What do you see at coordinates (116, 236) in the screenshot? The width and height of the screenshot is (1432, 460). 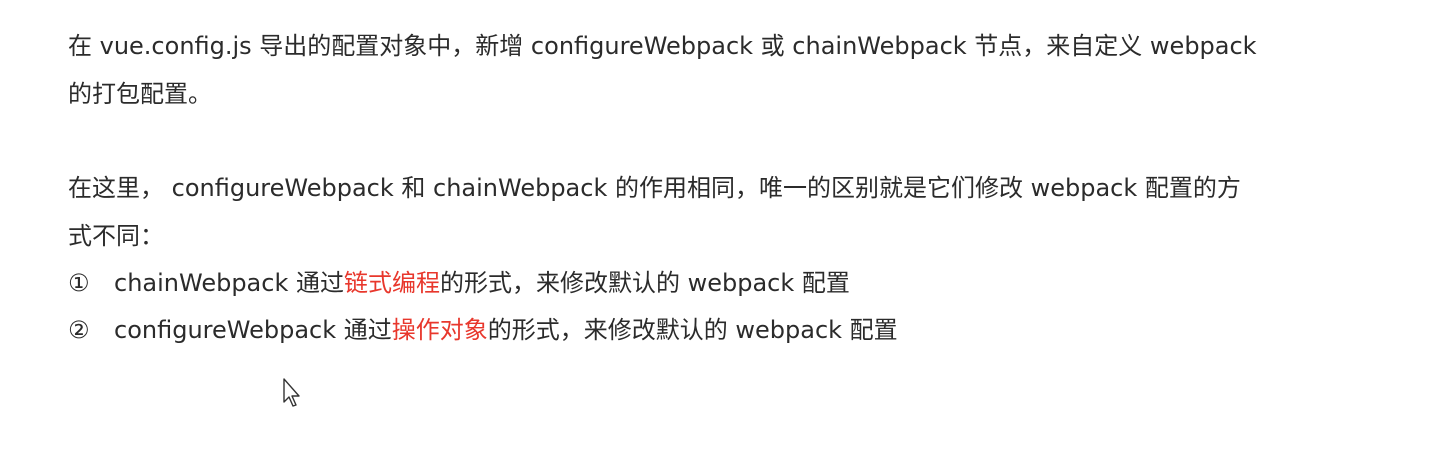 I see `comparison-line-2: 式不同：` at bounding box center [116, 236].